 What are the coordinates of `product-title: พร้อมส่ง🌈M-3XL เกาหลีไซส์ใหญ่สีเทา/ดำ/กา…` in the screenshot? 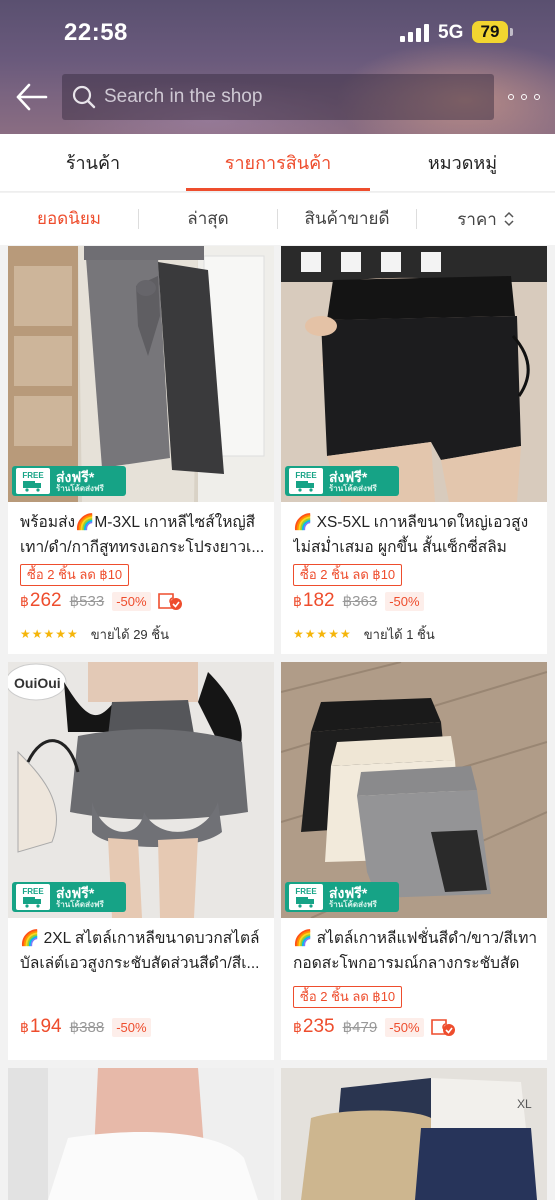 It's located at (142, 535).